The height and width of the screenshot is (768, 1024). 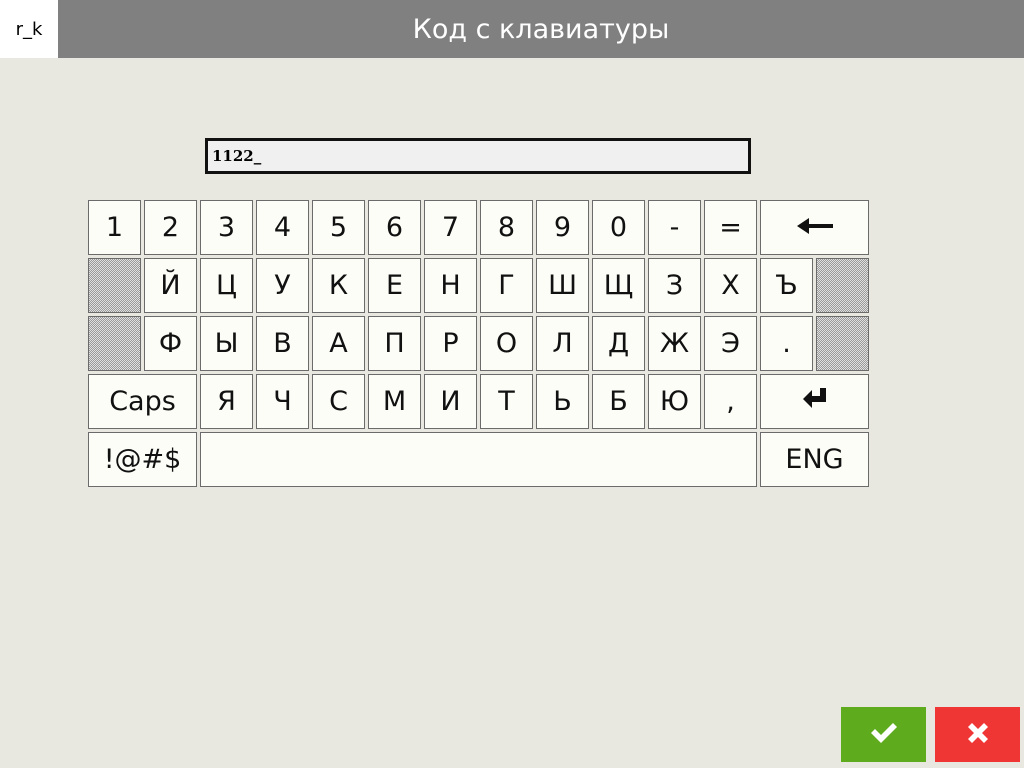 What do you see at coordinates (226, 343) in the screenshot?
I see `key-ы: Ы` at bounding box center [226, 343].